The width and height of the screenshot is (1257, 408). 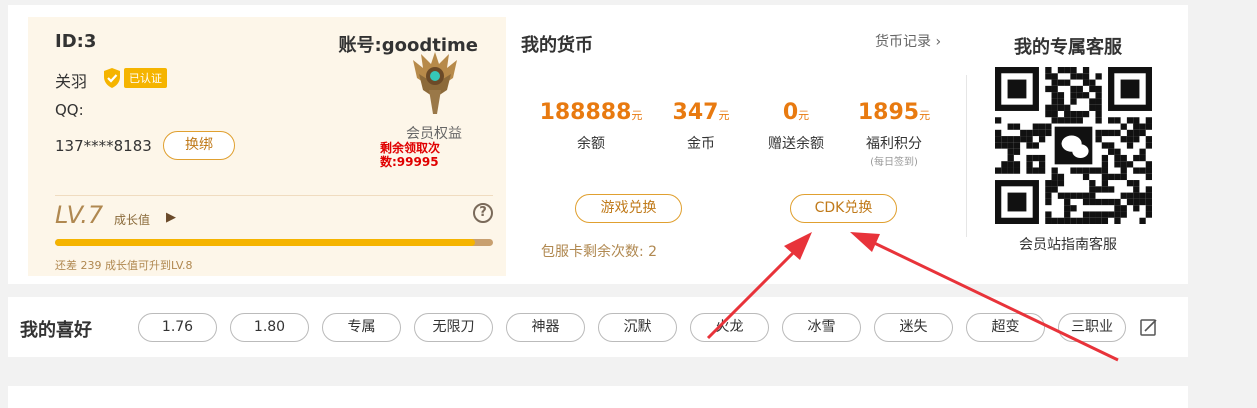 I want to click on vip-rank-badge-icon, so click(x=435, y=83).